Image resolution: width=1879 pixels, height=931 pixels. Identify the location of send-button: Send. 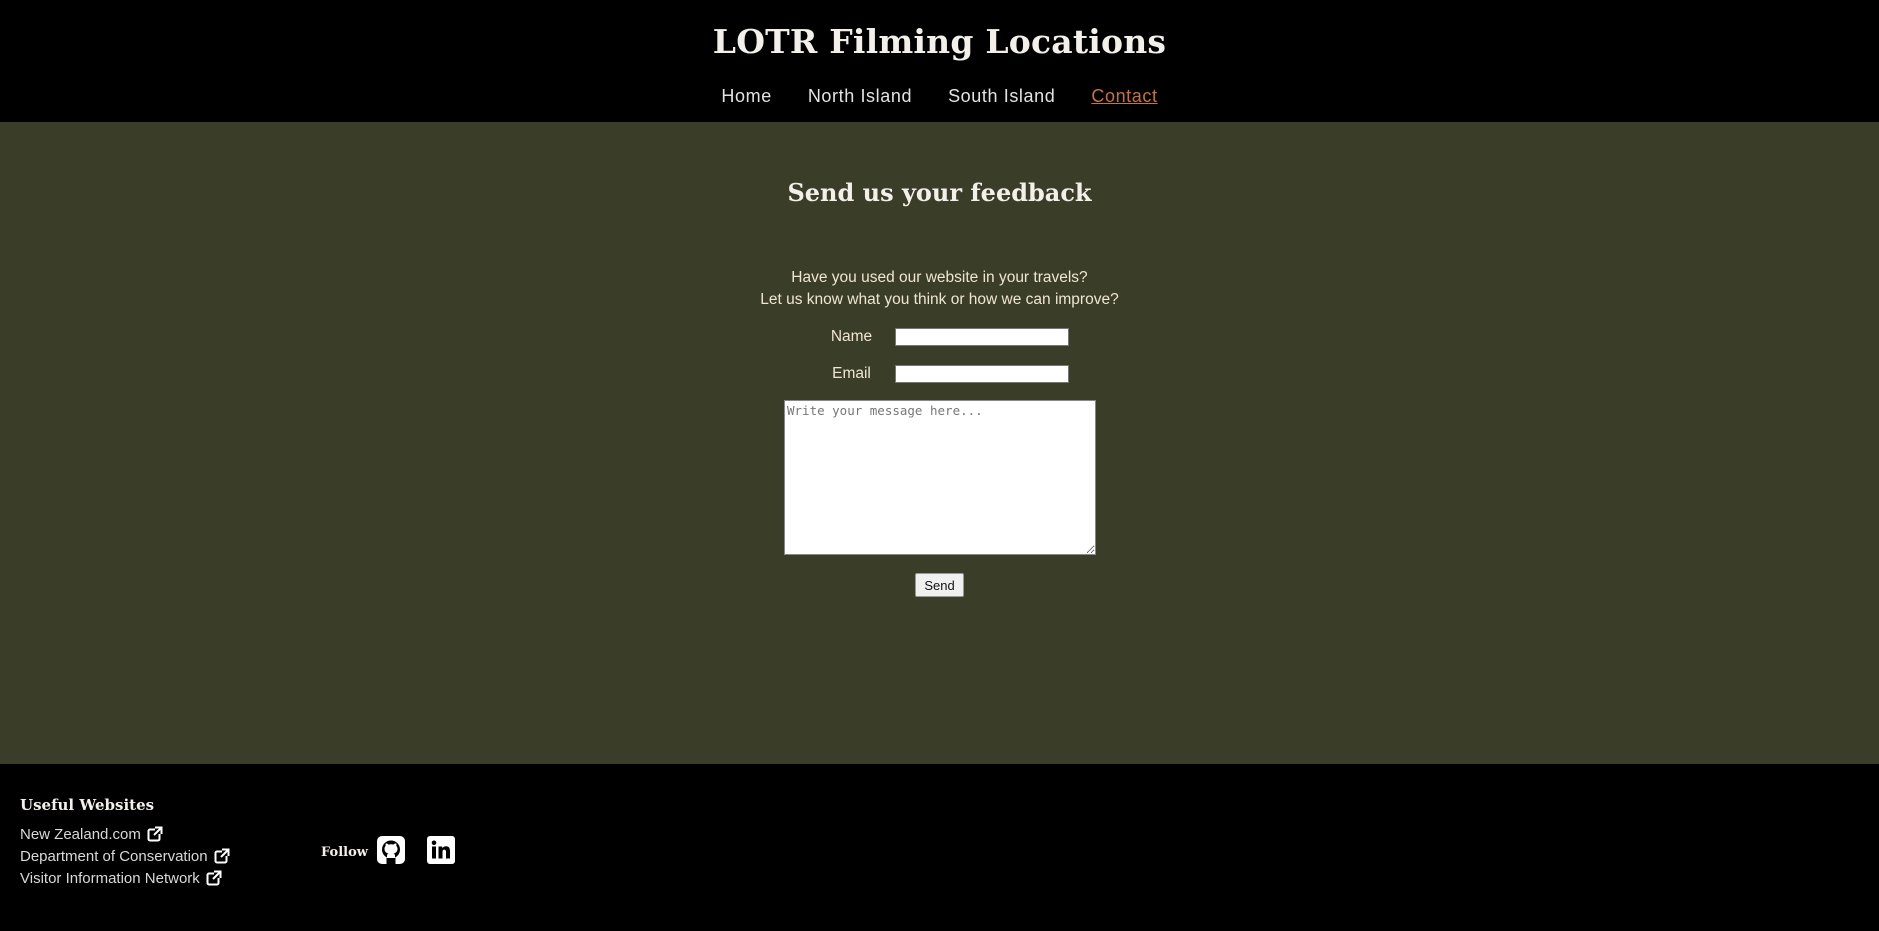
(939, 585).